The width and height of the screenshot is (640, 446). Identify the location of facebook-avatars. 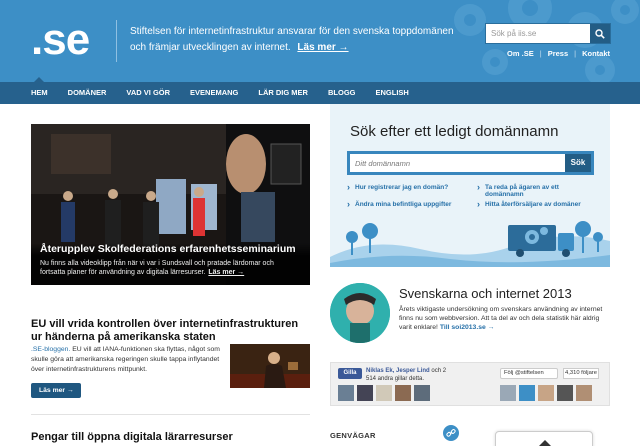
(384, 393).